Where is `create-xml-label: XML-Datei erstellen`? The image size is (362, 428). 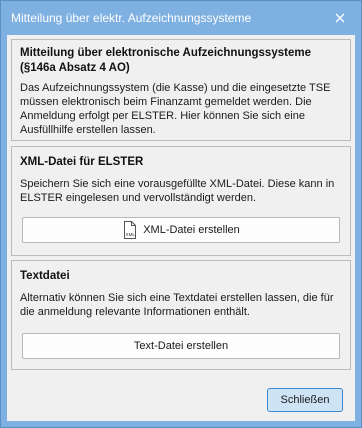
create-xml-label: XML-Datei erstellen is located at coordinates (191, 230).